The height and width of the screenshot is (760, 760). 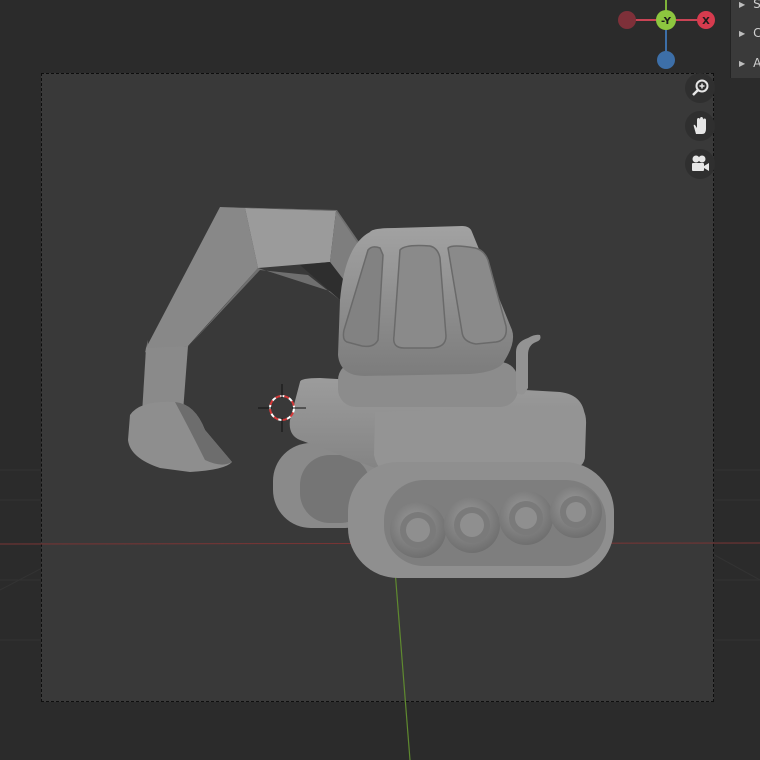 What do you see at coordinates (666, 21) in the screenshot?
I see `gizmo-neg-y-label: -Y` at bounding box center [666, 21].